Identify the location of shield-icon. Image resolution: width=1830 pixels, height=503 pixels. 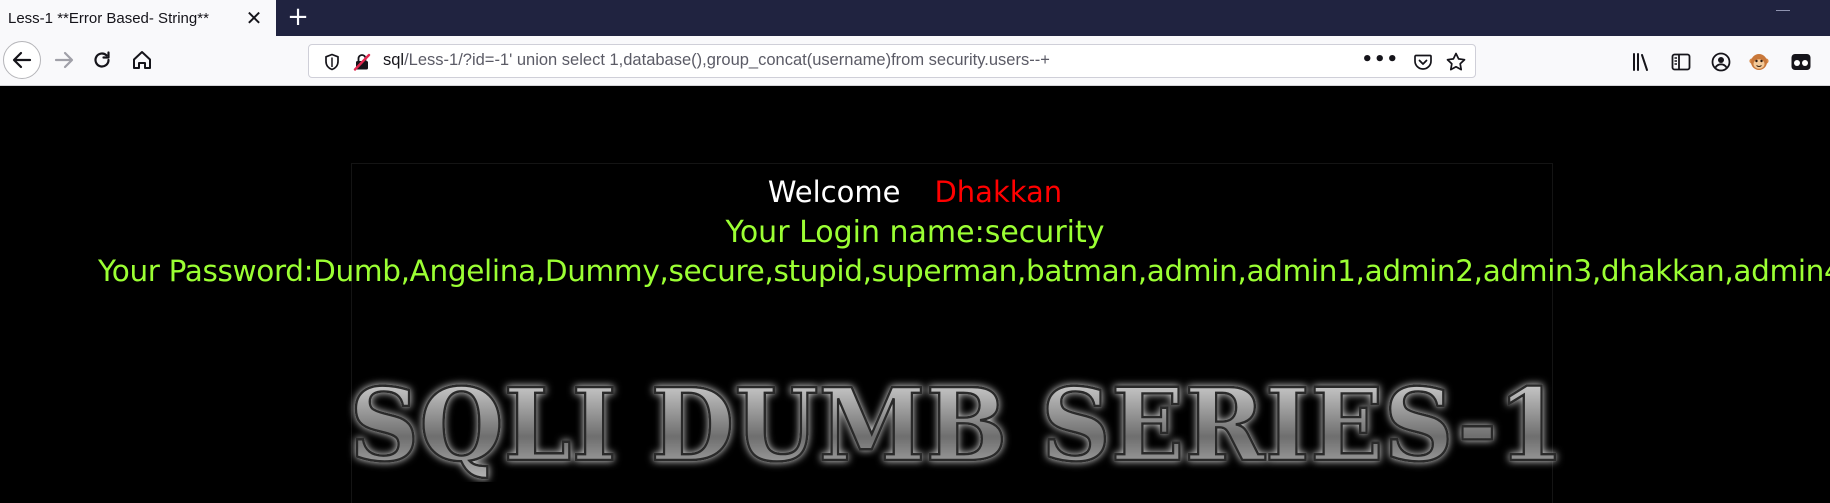
(332, 62).